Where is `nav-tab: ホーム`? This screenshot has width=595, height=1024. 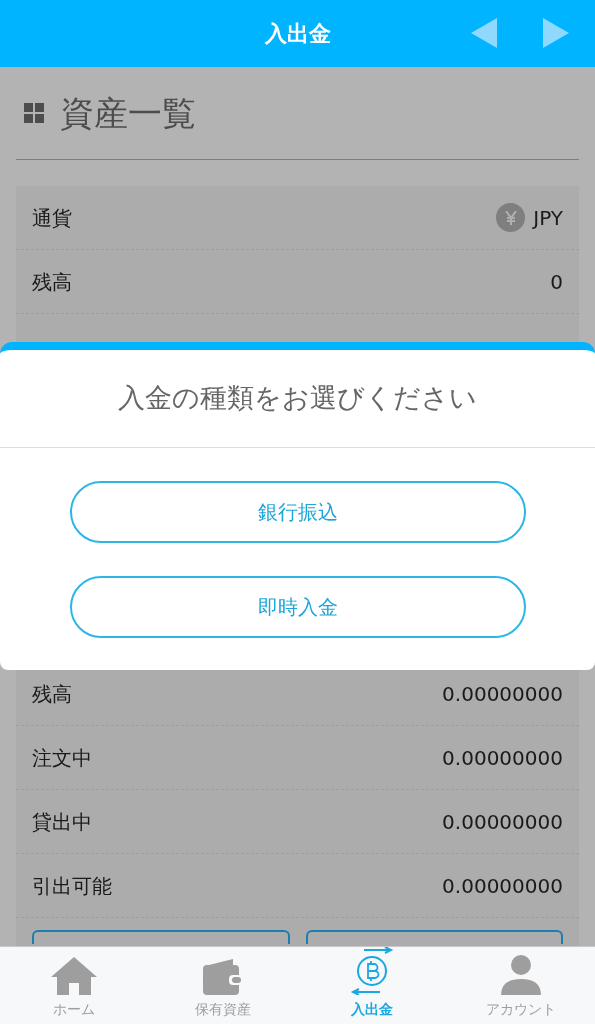
nav-tab: ホーム is located at coordinates (74, 985).